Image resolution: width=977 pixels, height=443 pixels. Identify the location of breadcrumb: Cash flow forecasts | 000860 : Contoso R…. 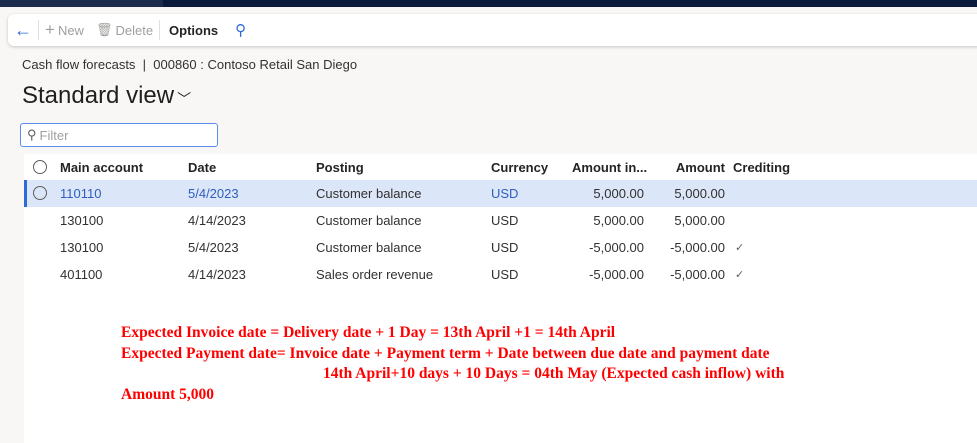
(190, 64).